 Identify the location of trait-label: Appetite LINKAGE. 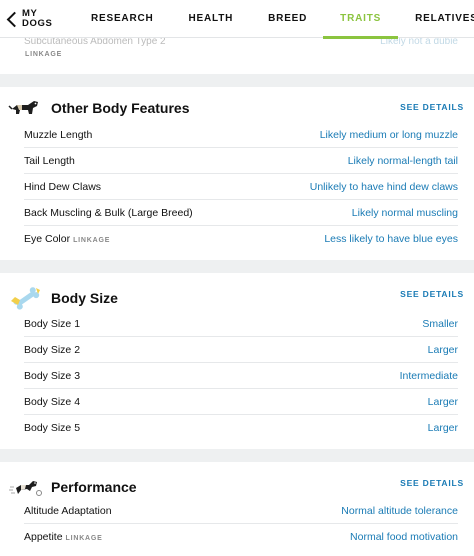
(63, 537).